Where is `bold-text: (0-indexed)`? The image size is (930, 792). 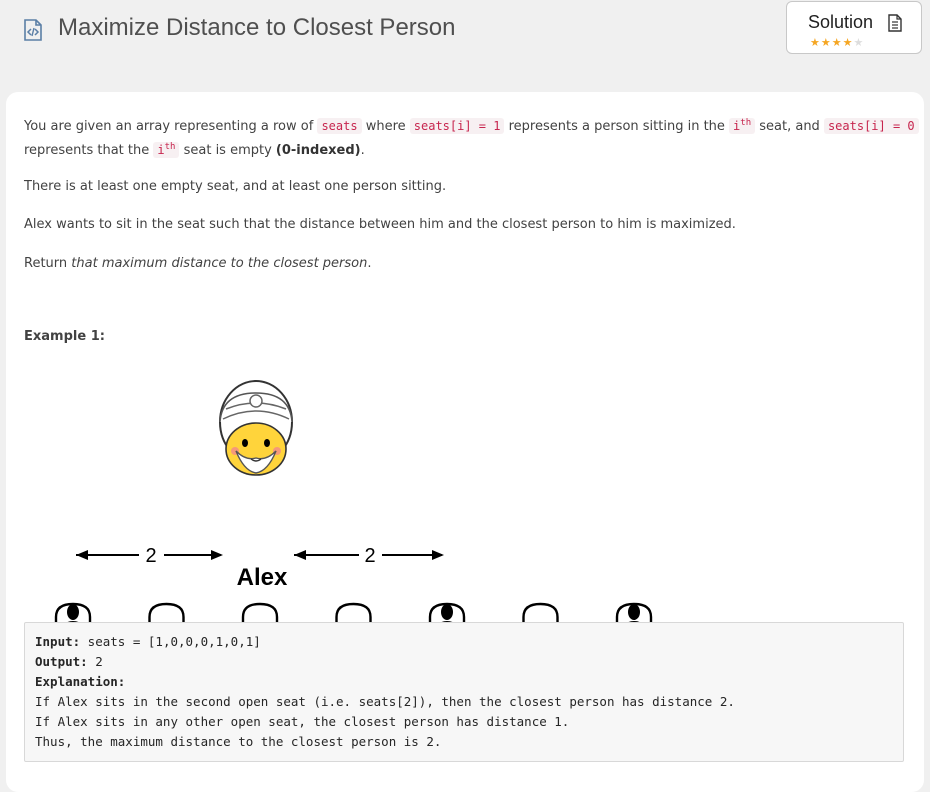
bold-text: (0-indexed) is located at coordinates (318, 150).